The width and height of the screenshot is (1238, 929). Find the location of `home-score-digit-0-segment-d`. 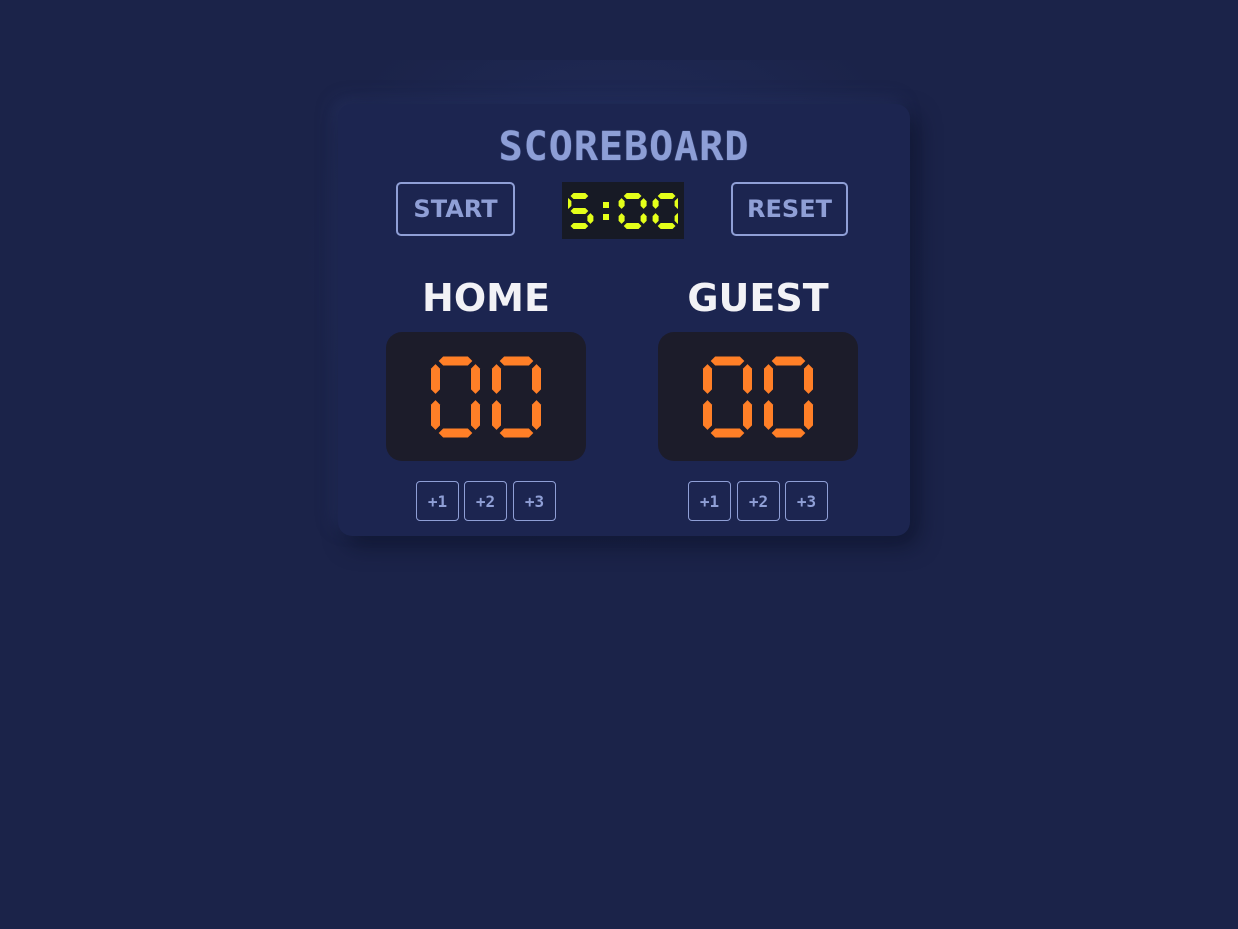

home-score-digit-0-segment-d is located at coordinates (455, 432).